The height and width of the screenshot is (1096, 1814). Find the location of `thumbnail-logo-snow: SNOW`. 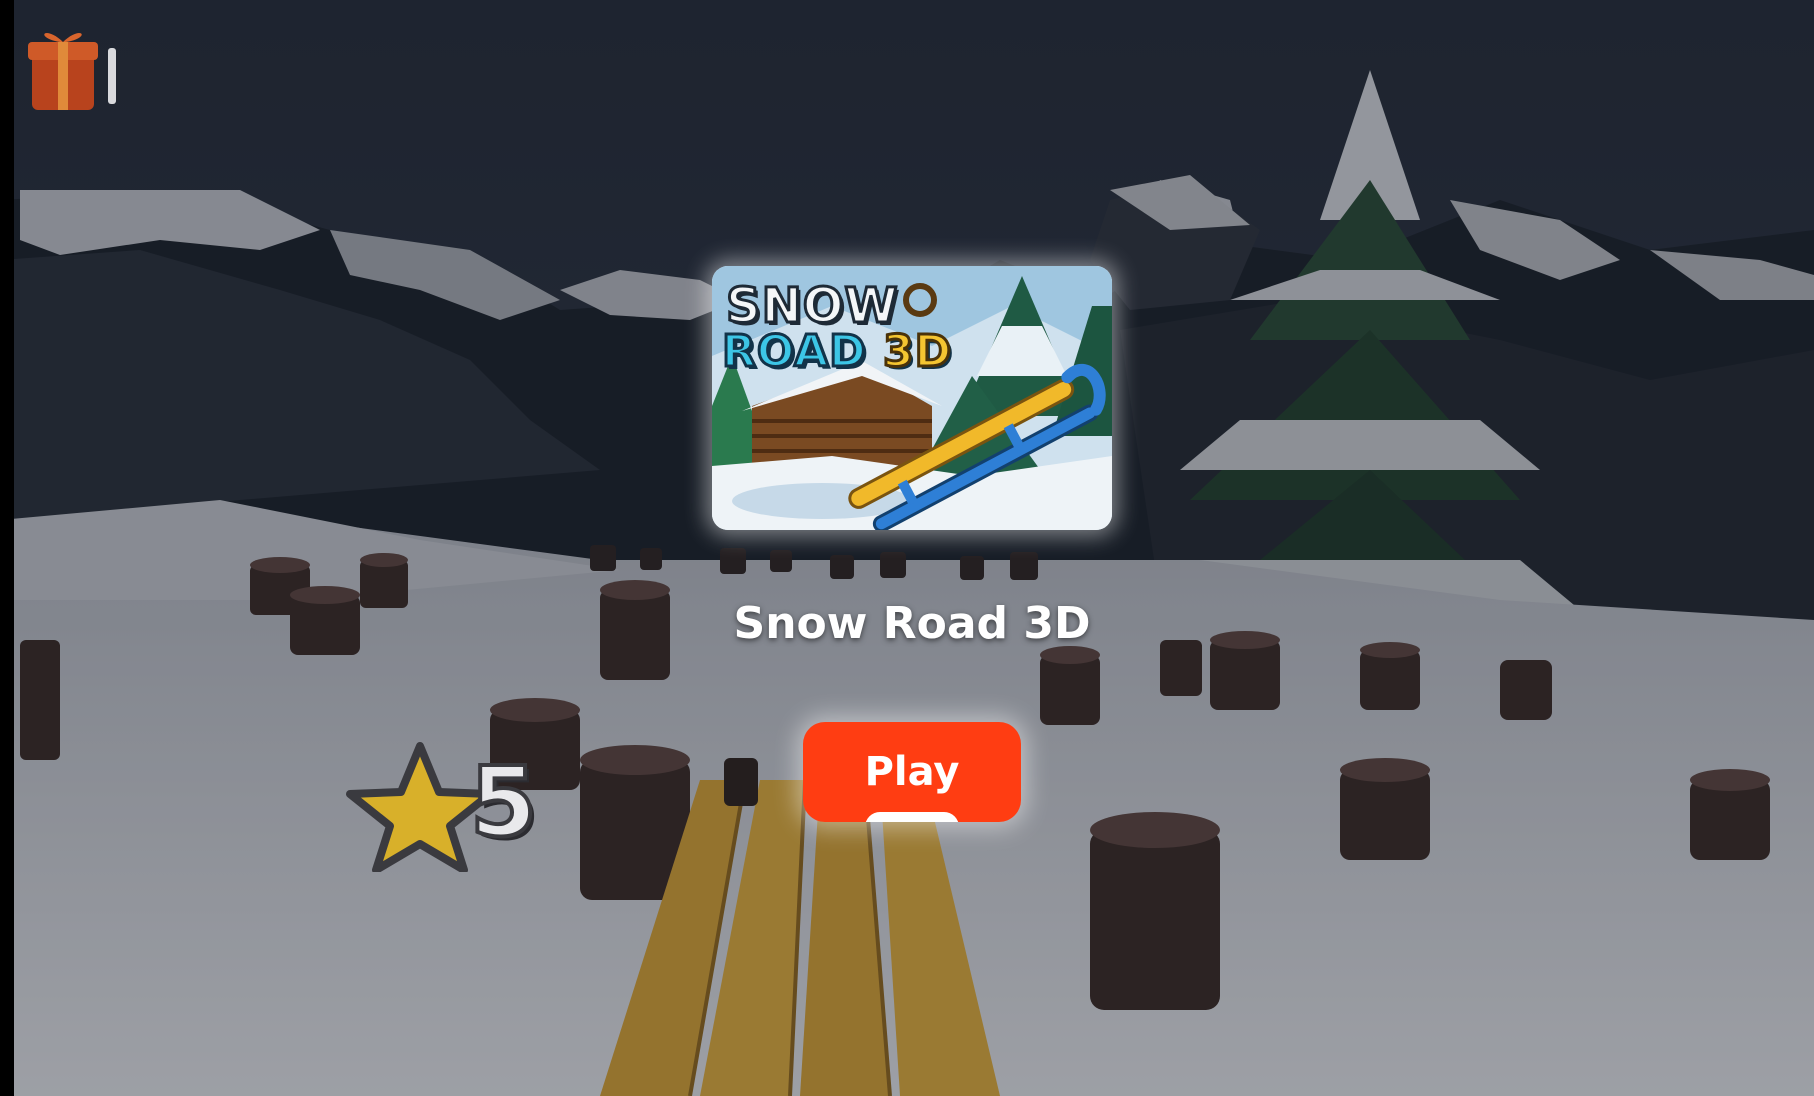

thumbnail-logo-snow: SNOW is located at coordinates (812, 306).